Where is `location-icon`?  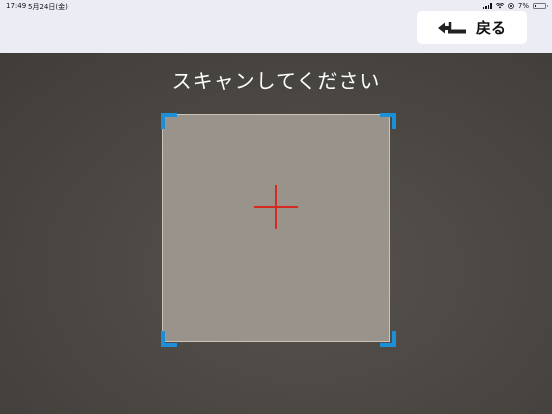
location-icon is located at coordinates (511, 6).